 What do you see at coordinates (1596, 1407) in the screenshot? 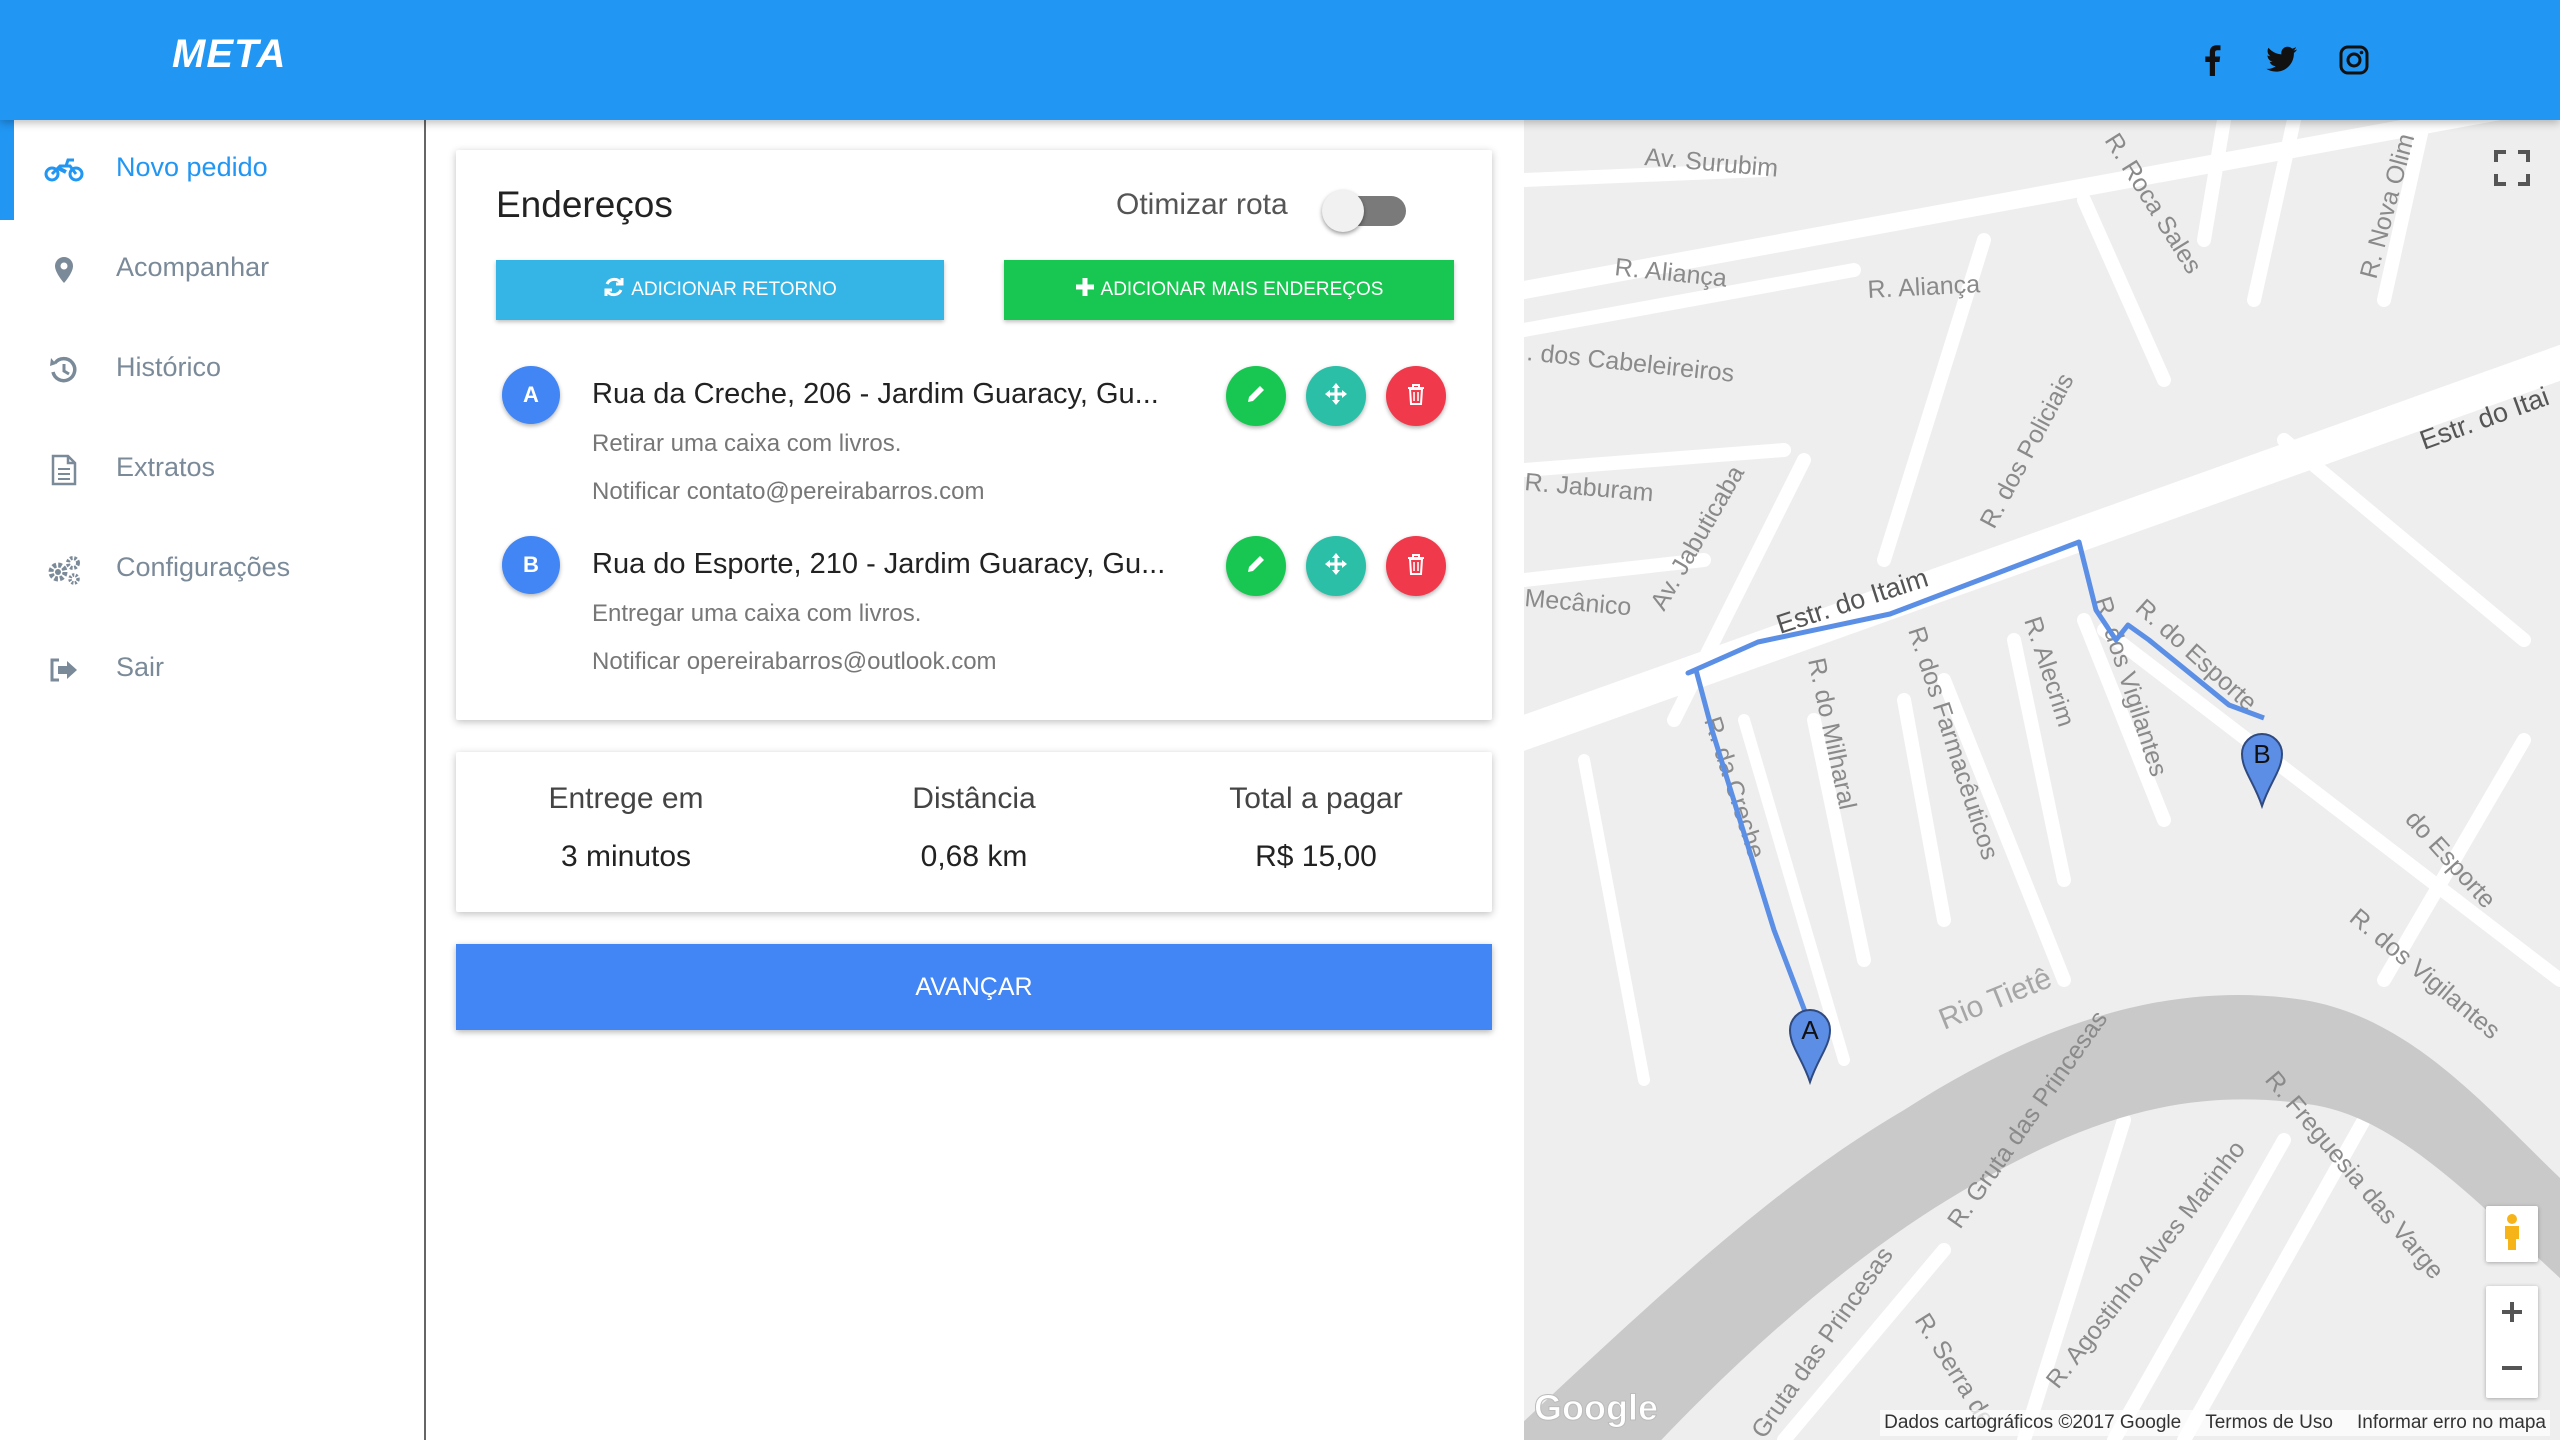
I see `google-logo: Google` at bounding box center [1596, 1407].